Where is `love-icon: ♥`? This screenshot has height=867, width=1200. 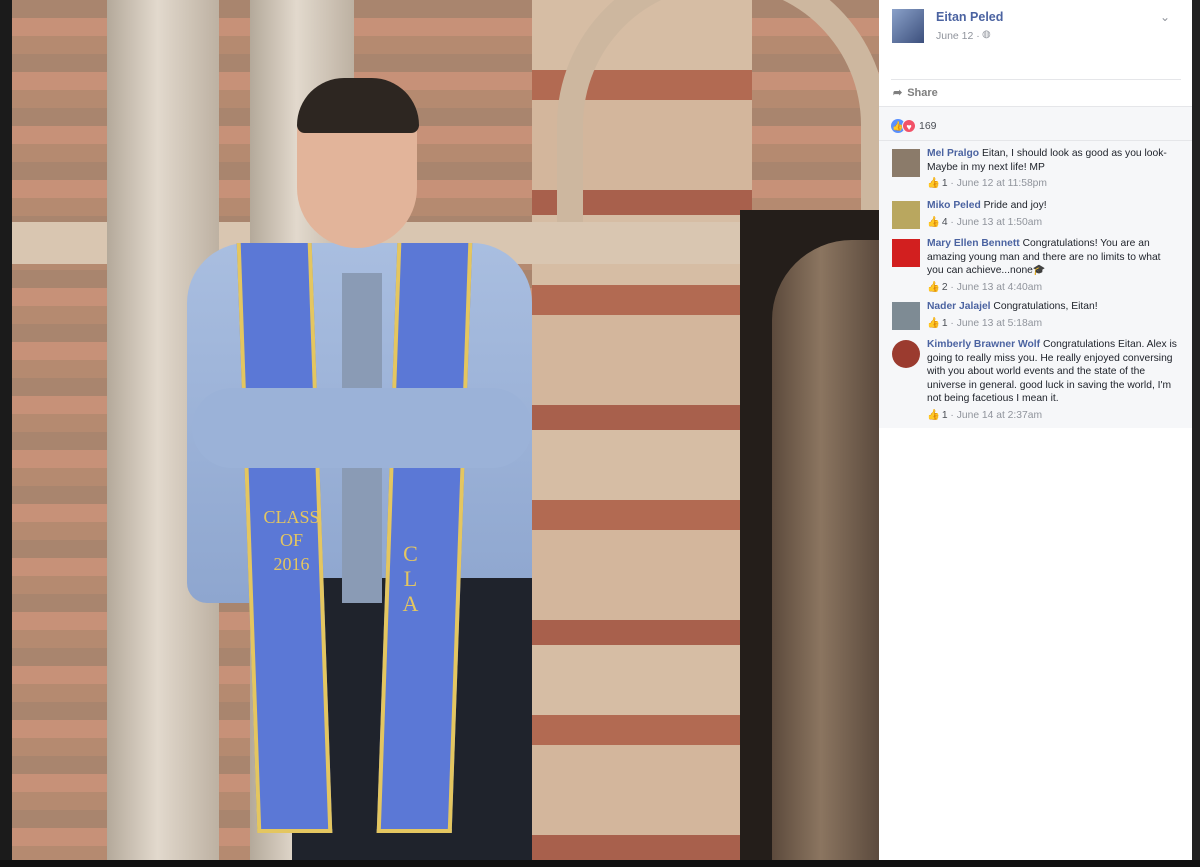 love-icon: ♥ is located at coordinates (909, 125).